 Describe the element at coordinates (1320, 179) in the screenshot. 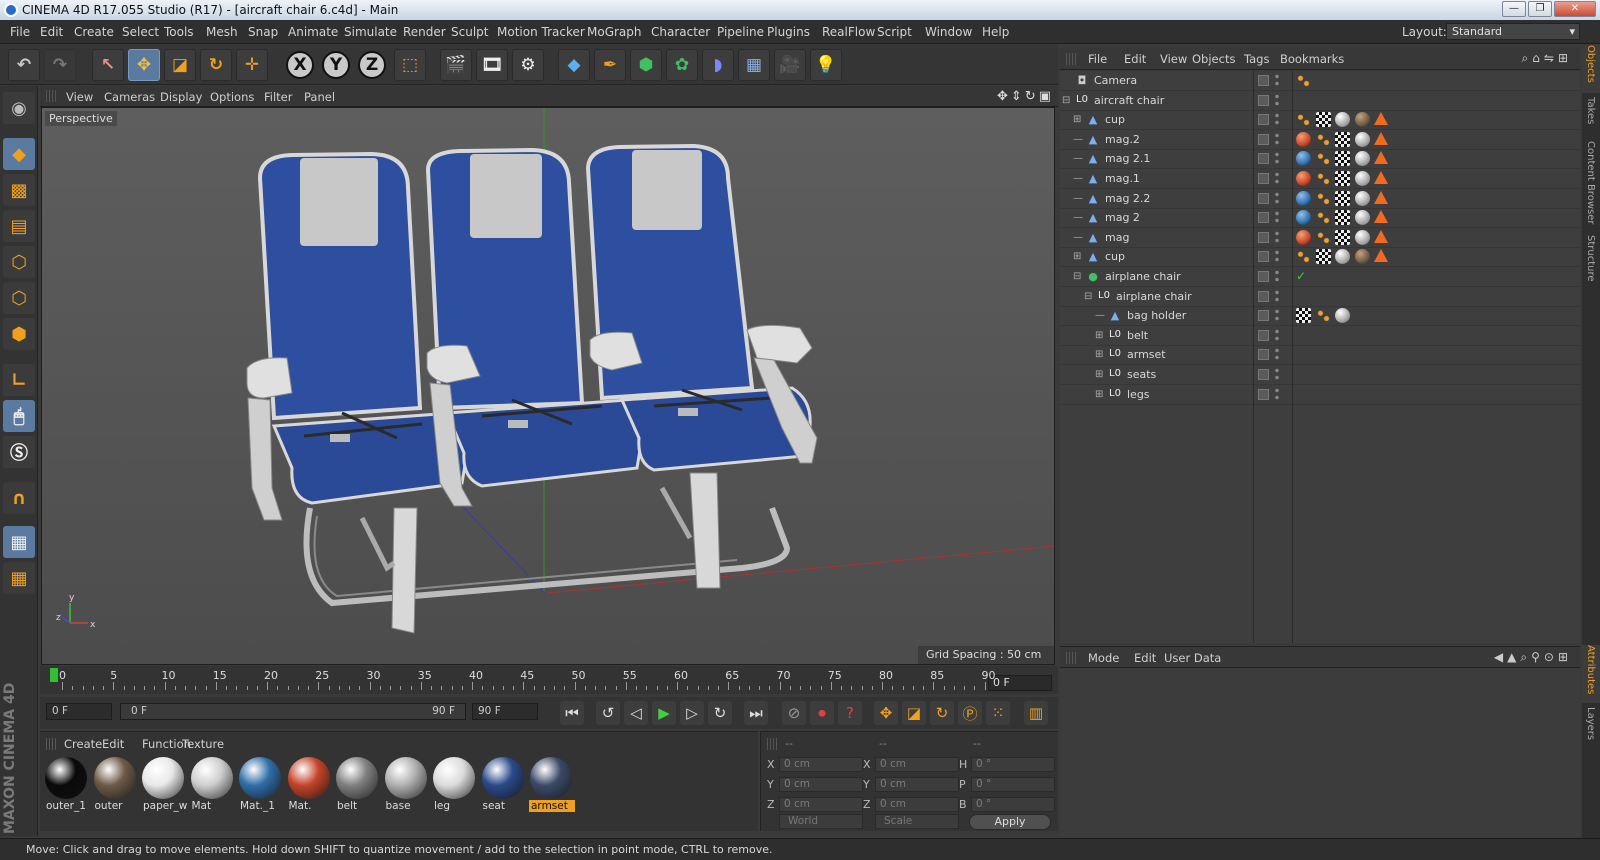

I see `object-row: — ▲ mag.1` at that location.